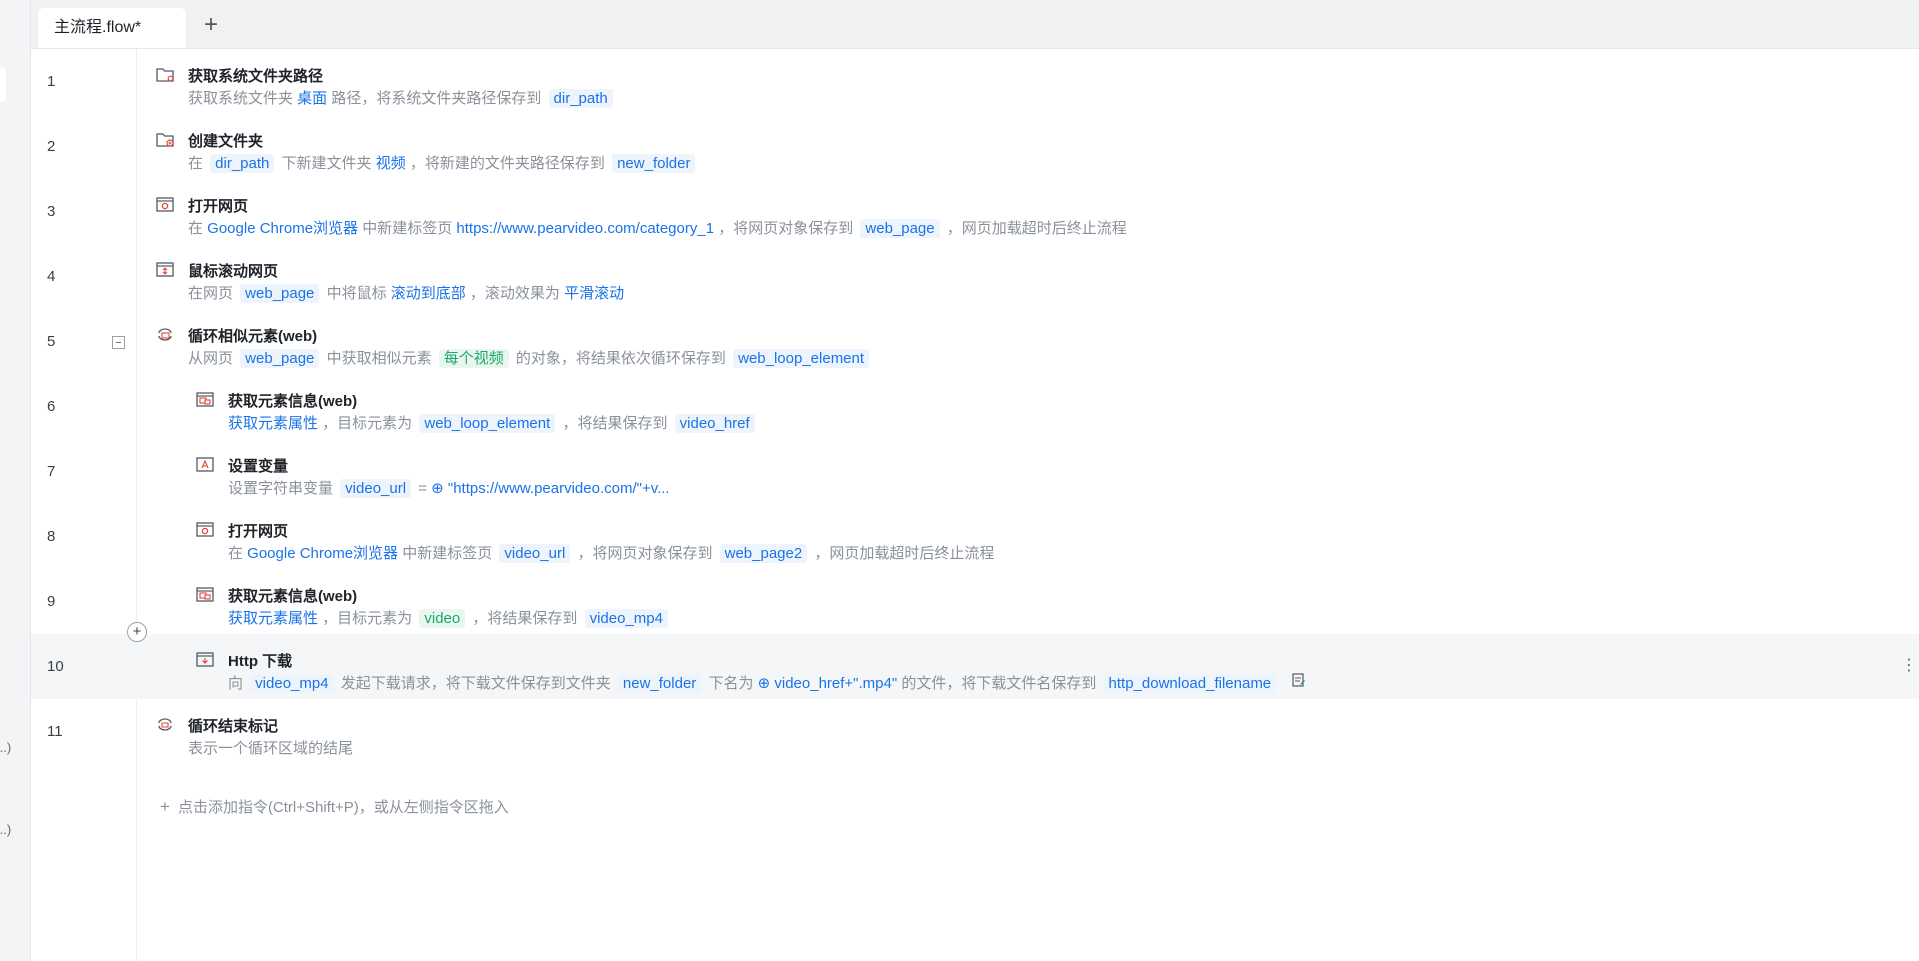 This screenshot has width=1919, height=961. Describe the element at coordinates (763, 553) in the screenshot. I see `variable-token: web_page2` at that location.